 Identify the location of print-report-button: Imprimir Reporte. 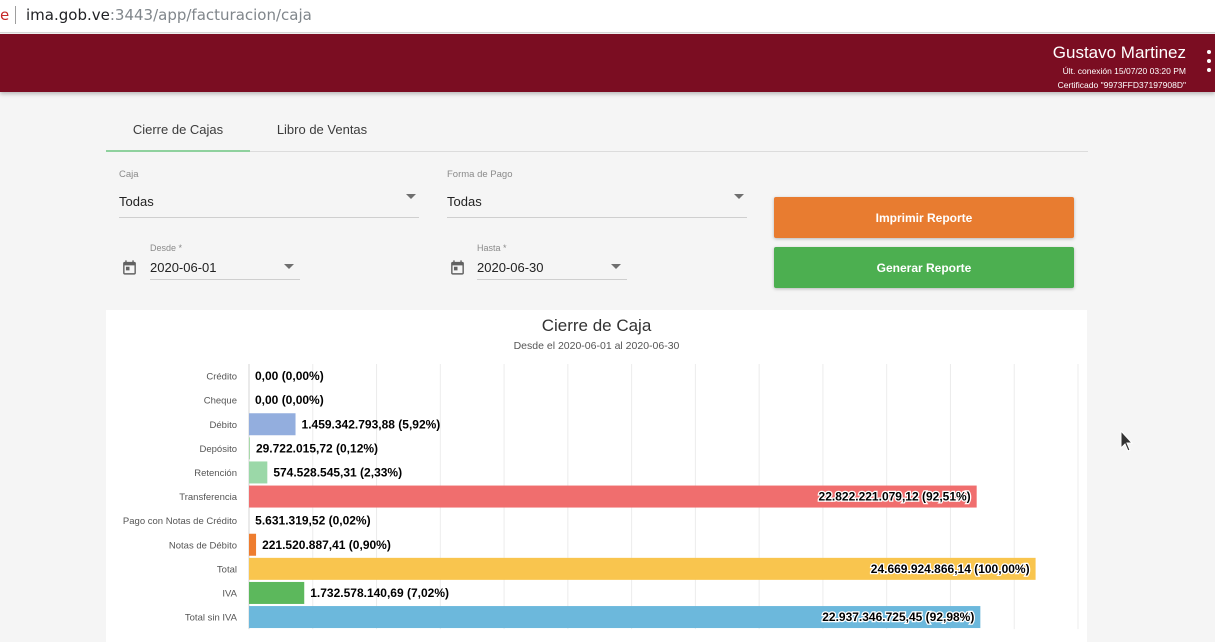
(924, 217).